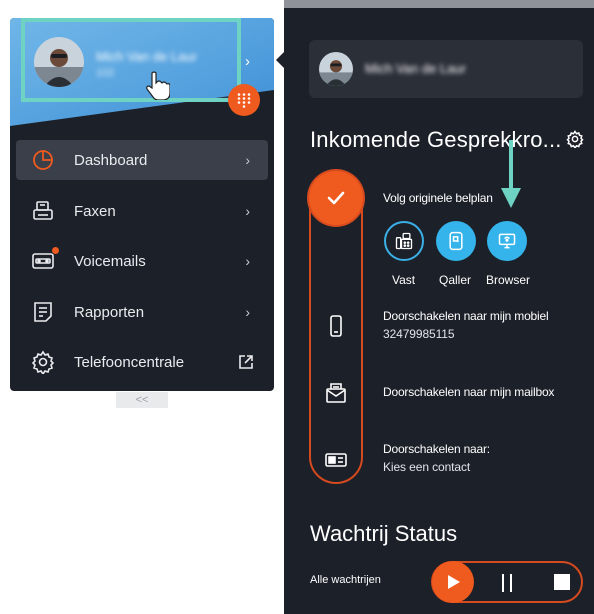 This screenshot has width=594, height=614. I want to click on play-icon, so click(454, 582).